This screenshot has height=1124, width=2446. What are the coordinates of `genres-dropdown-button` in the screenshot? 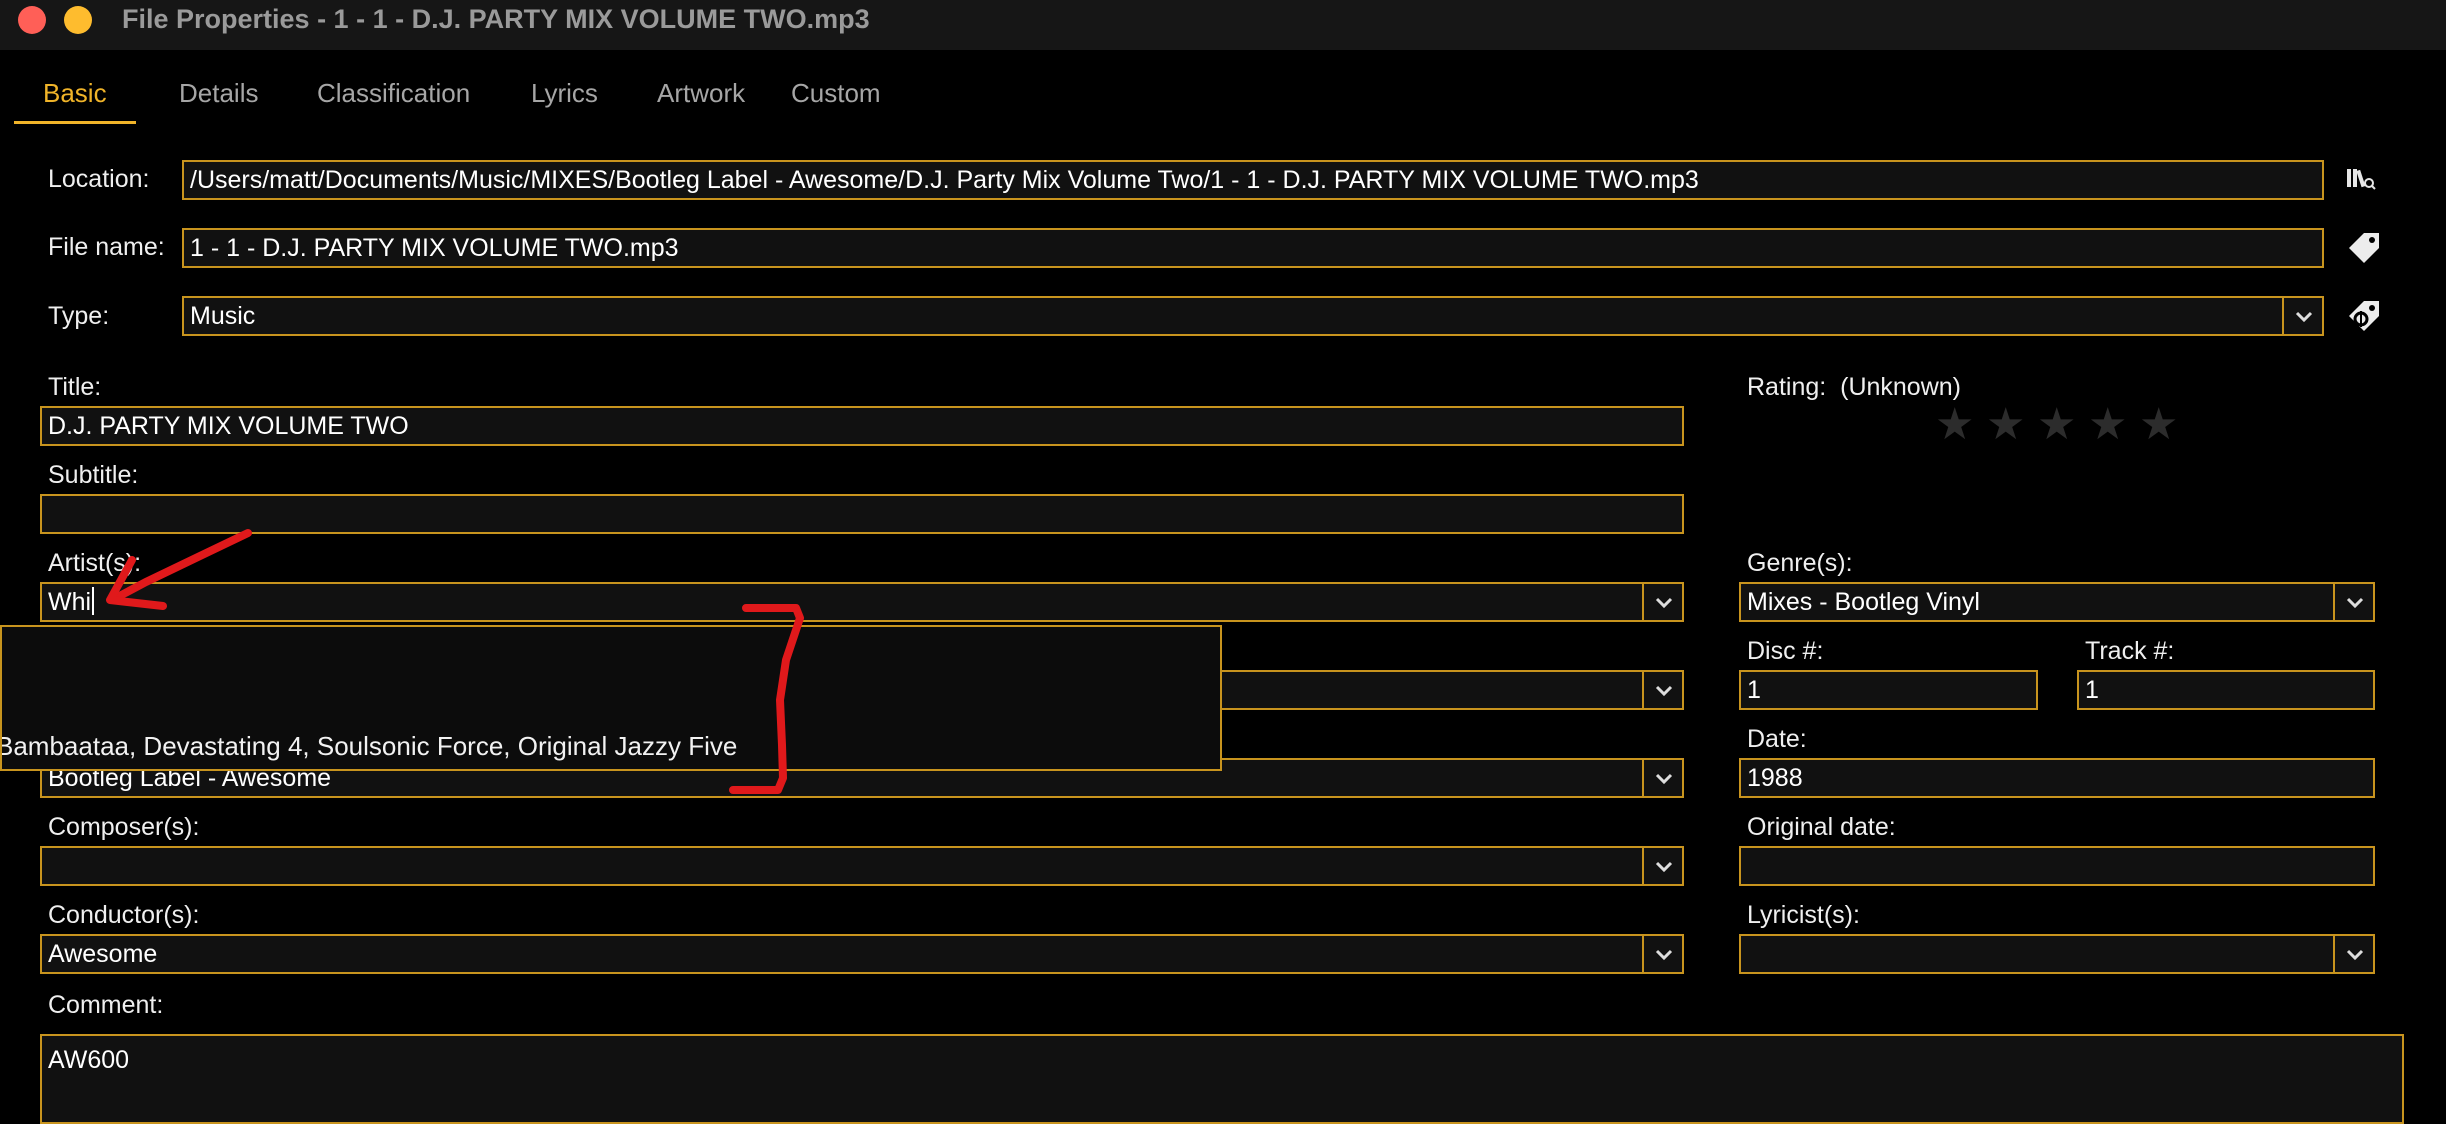 It's located at (2353, 602).